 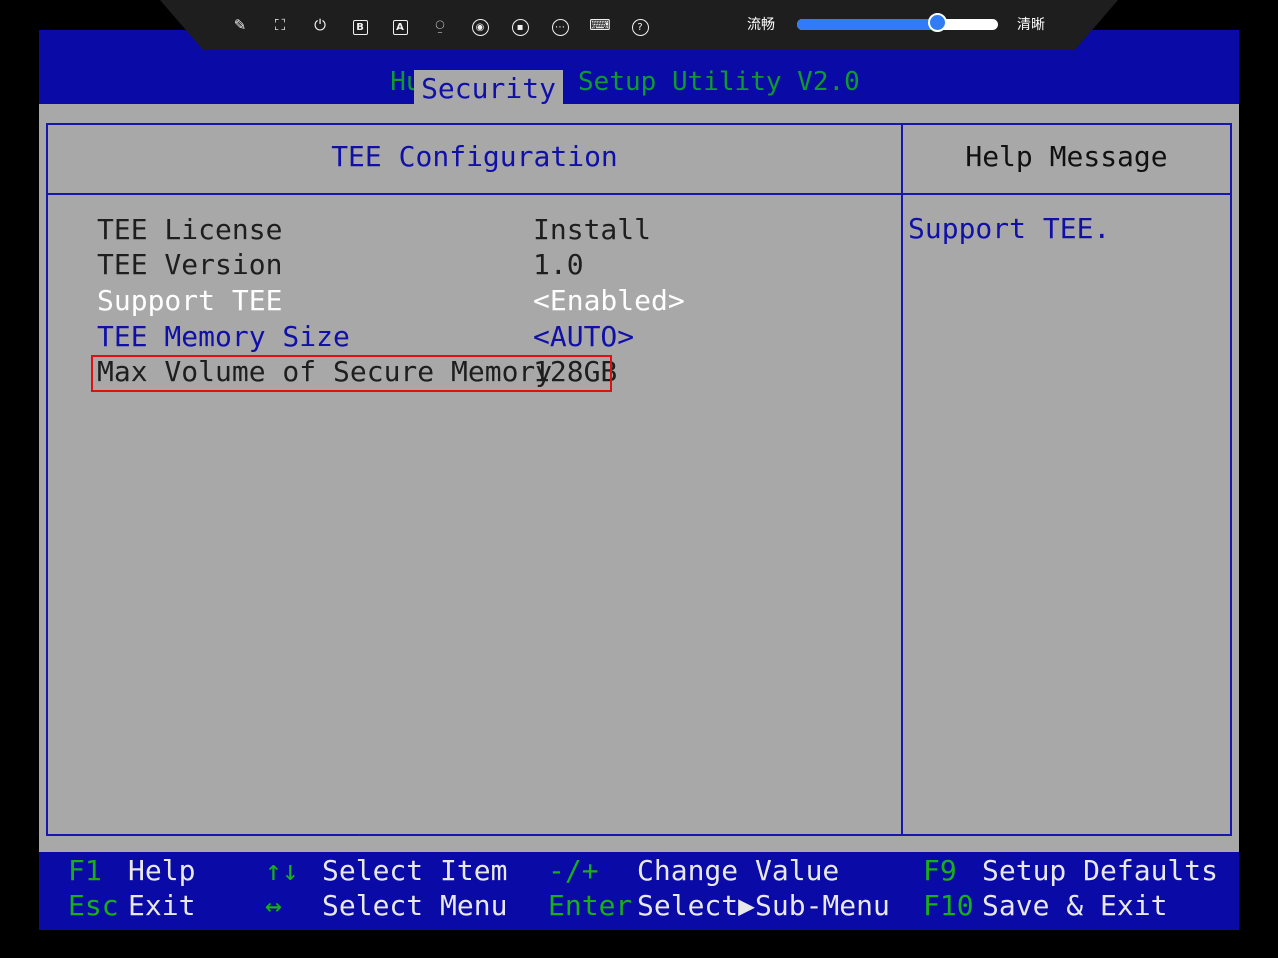 I want to click on menu-item-support-tee: Support TEE <Enabled>, so click(x=391, y=301).